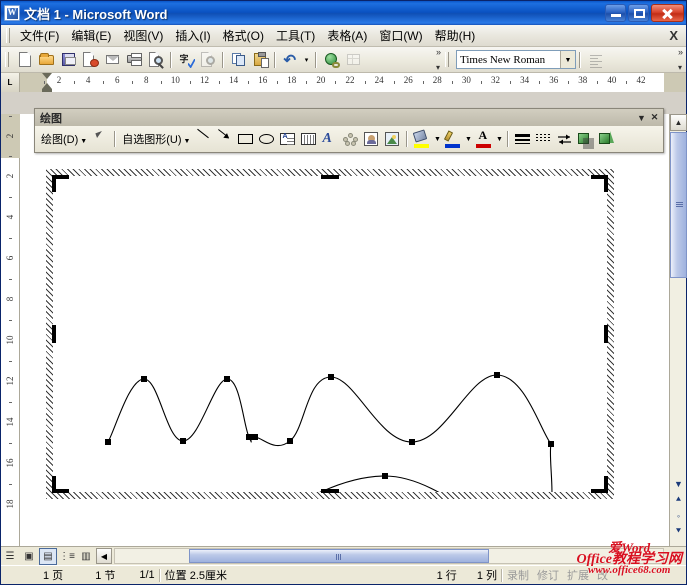  Describe the element at coordinates (192, 35) in the screenshot. I see `menu-insert: 插入(I)` at that location.